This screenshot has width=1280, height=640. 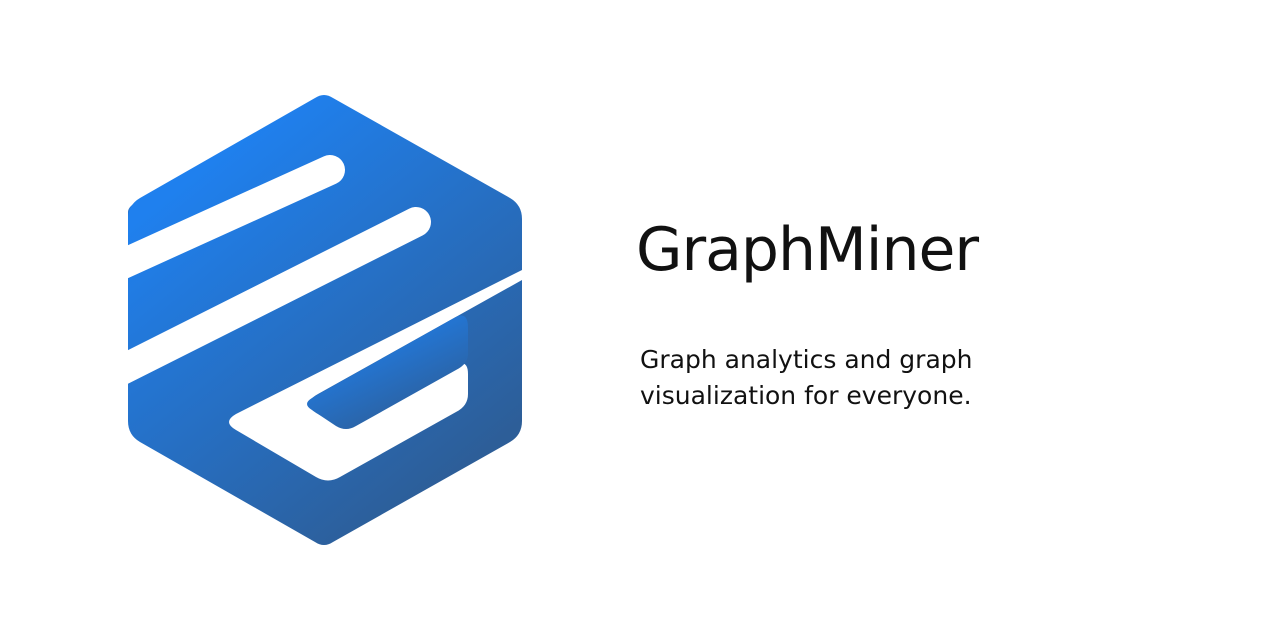 I want to click on tagline-line-2: visualization for everyone., so click(x=806, y=395).